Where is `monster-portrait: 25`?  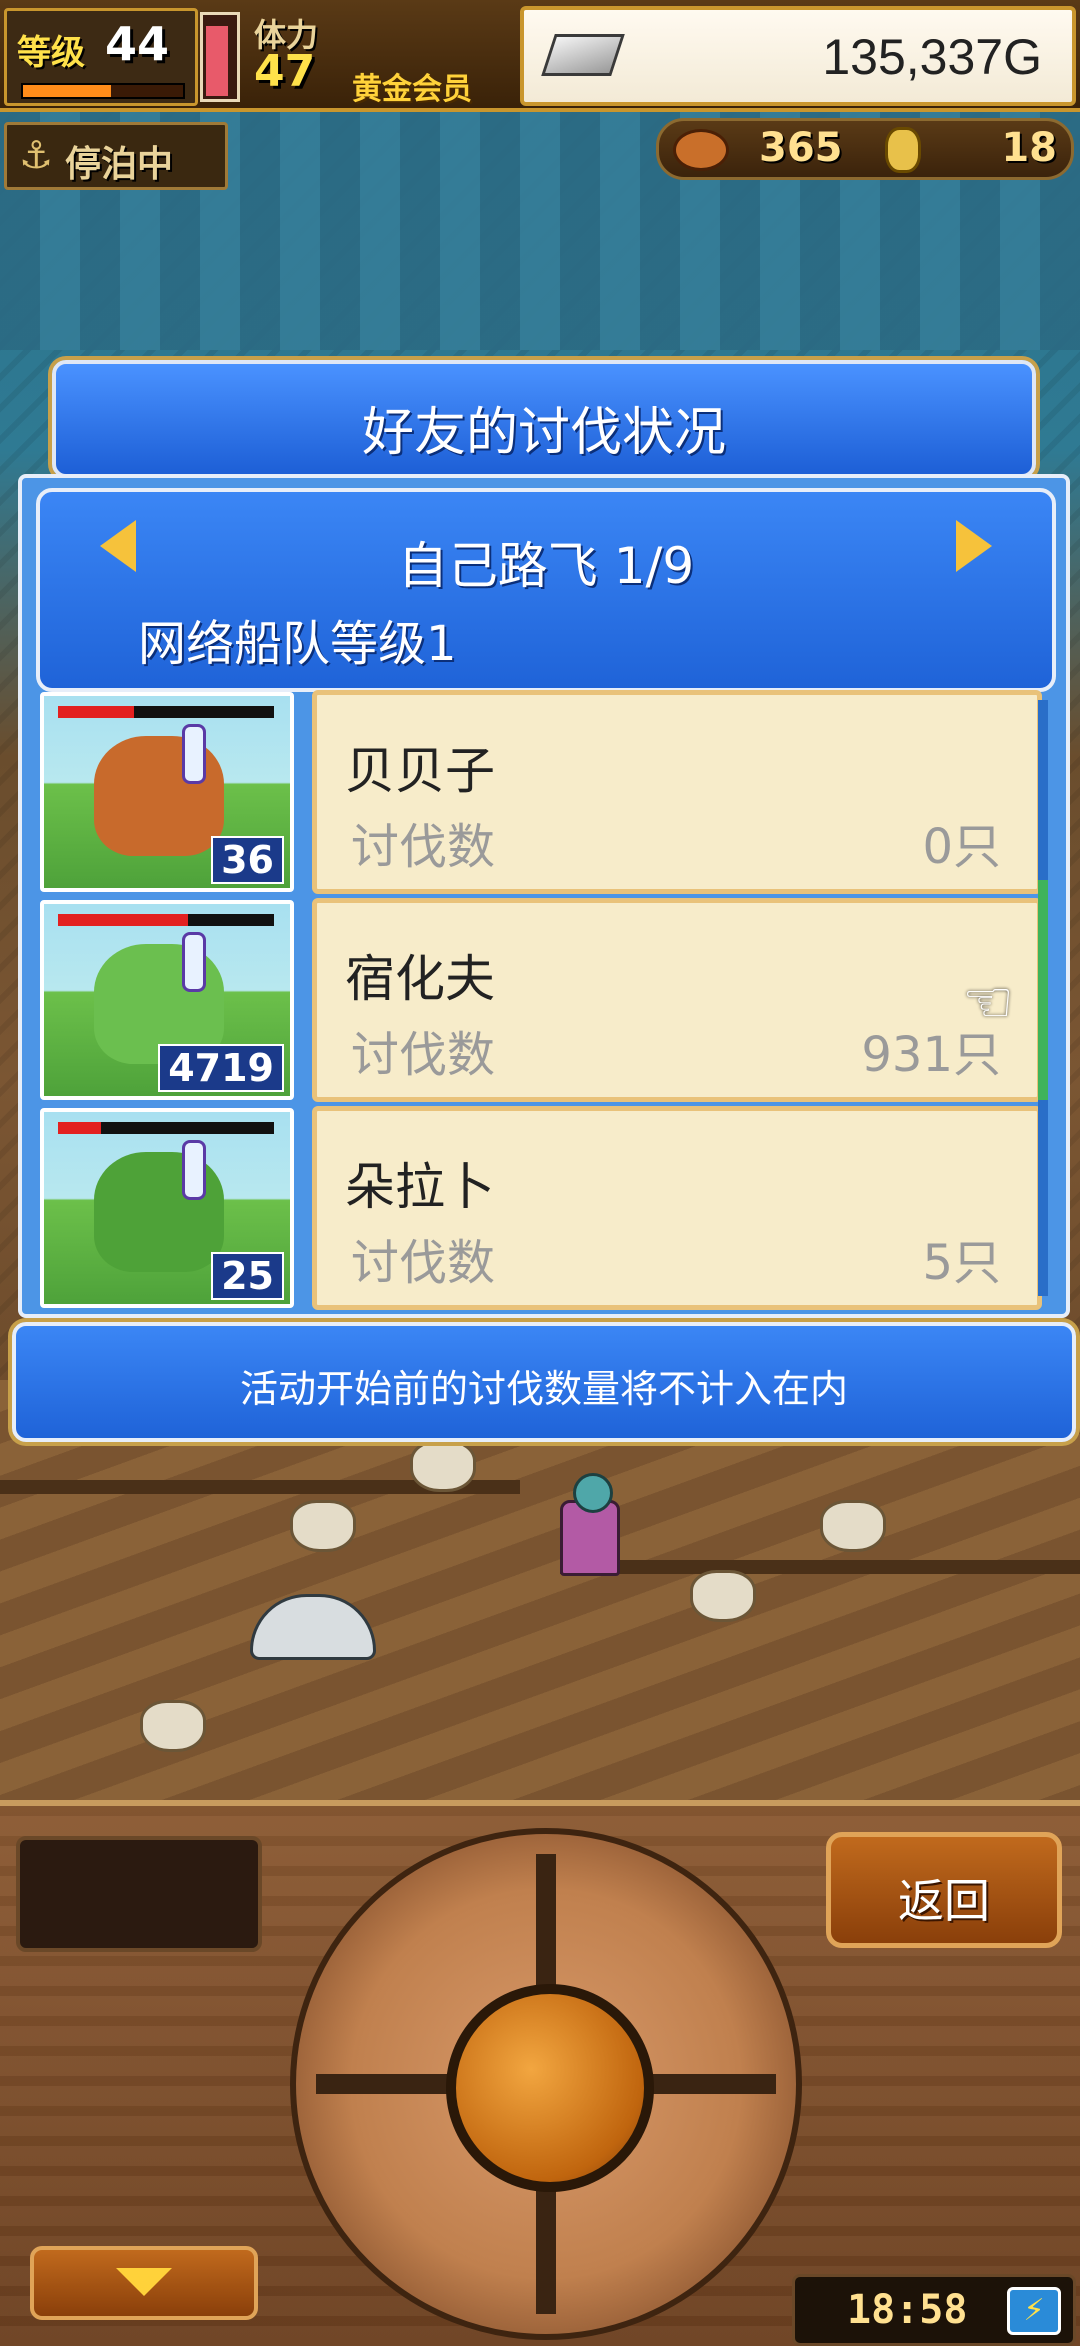 monster-portrait: 25 is located at coordinates (167, 1208).